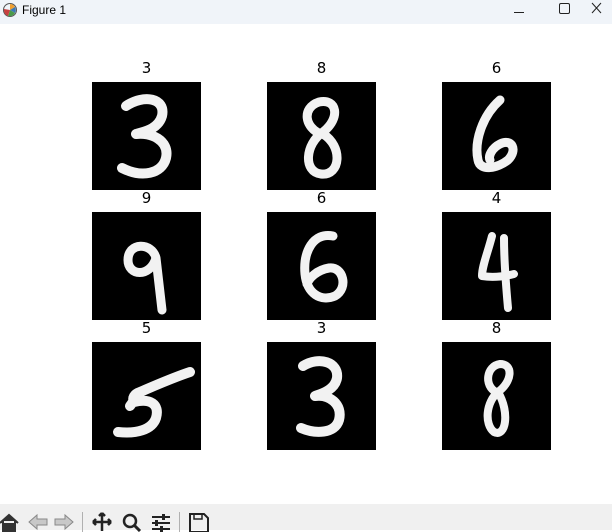 This screenshot has width=612, height=532. I want to click on back-arrow-icon, so click(38, 521).